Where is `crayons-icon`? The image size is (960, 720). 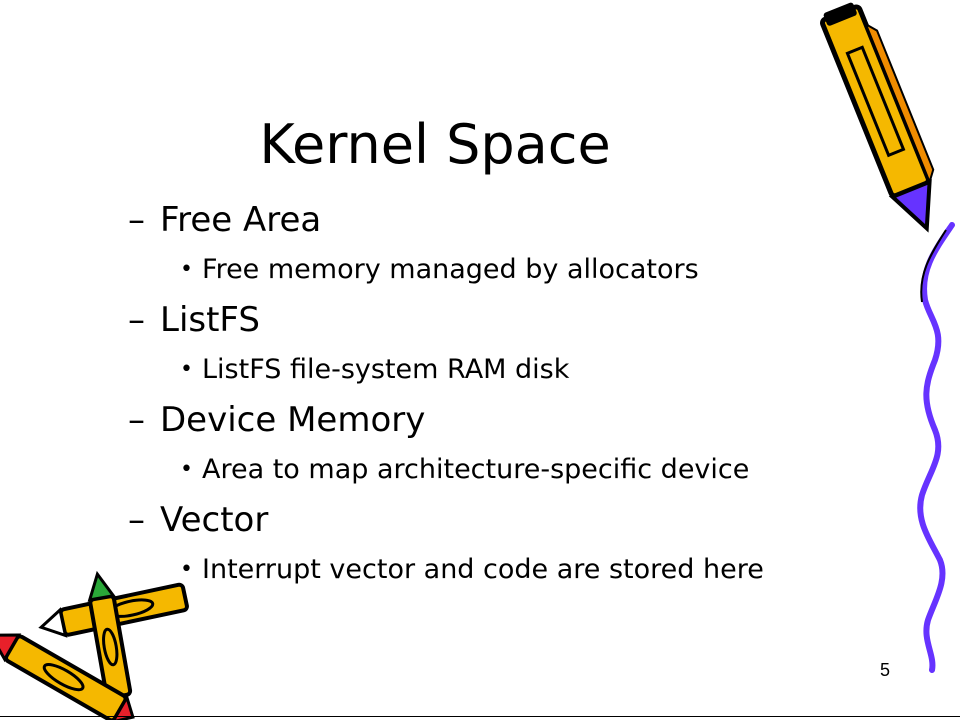 crayons-icon is located at coordinates (94, 645).